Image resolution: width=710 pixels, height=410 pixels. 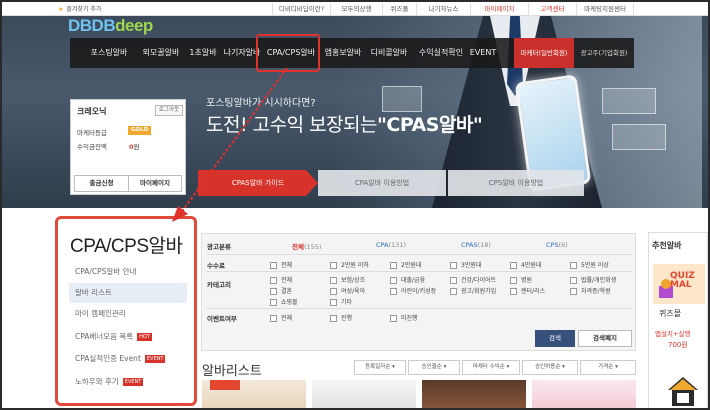 What do you see at coordinates (284, 301) in the screenshot?
I see `category-checkbox: 쇼핑몰` at bounding box center [284, 301].